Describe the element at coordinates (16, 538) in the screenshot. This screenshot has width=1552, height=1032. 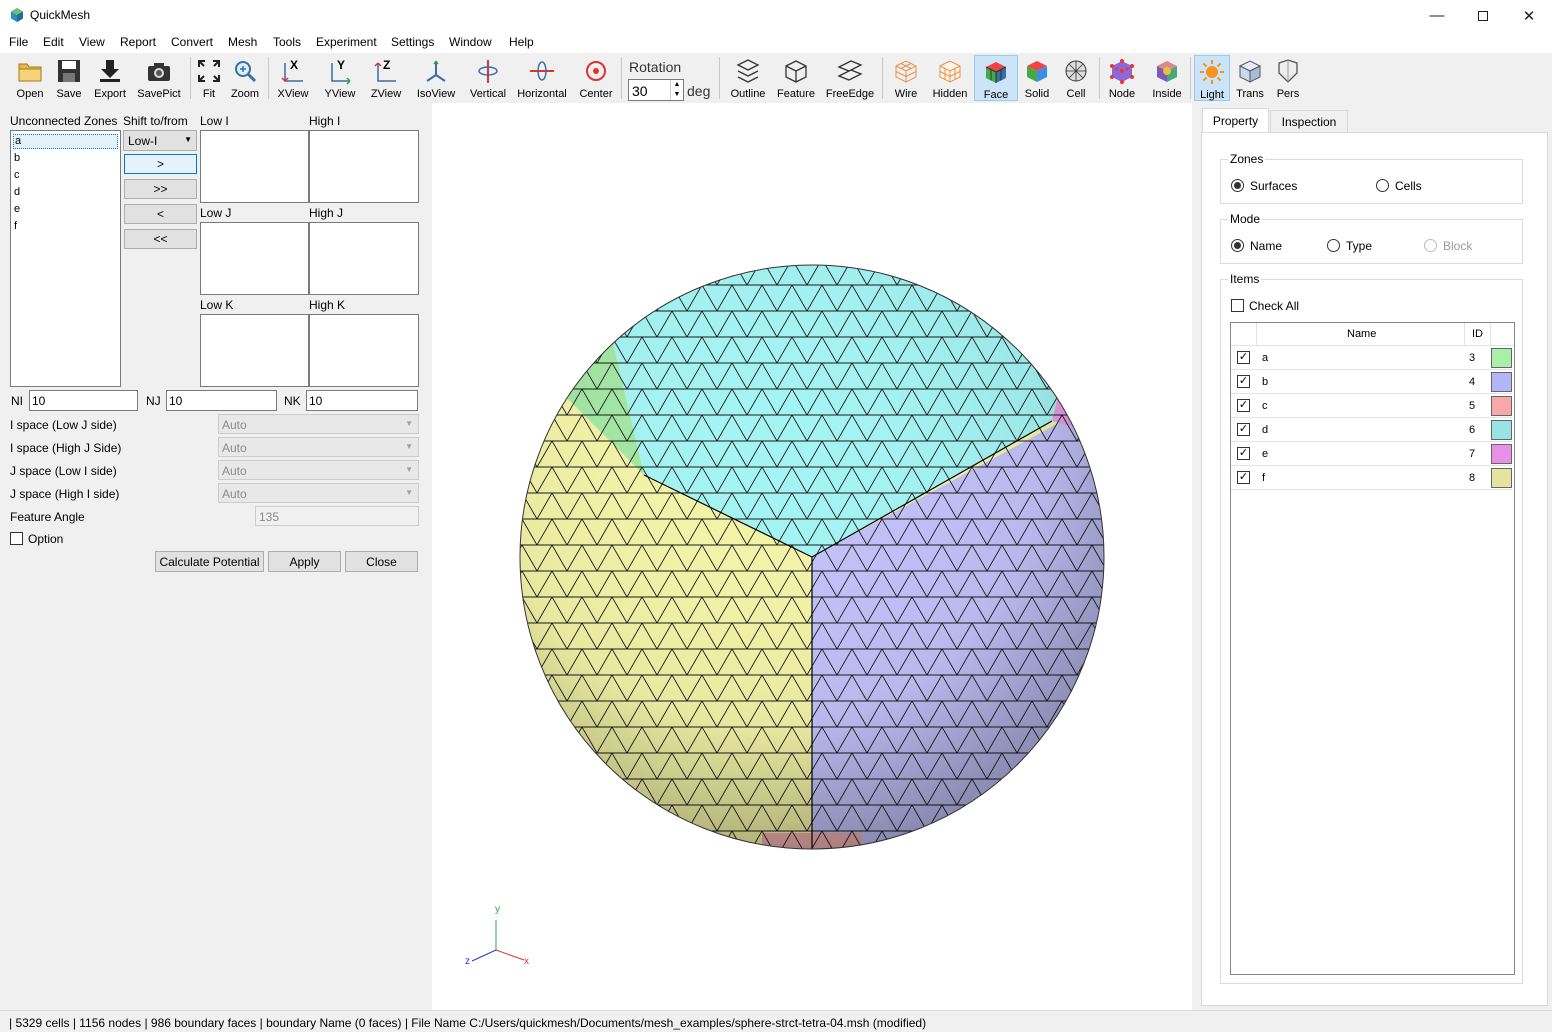
I see `option-checkbox` at that location.